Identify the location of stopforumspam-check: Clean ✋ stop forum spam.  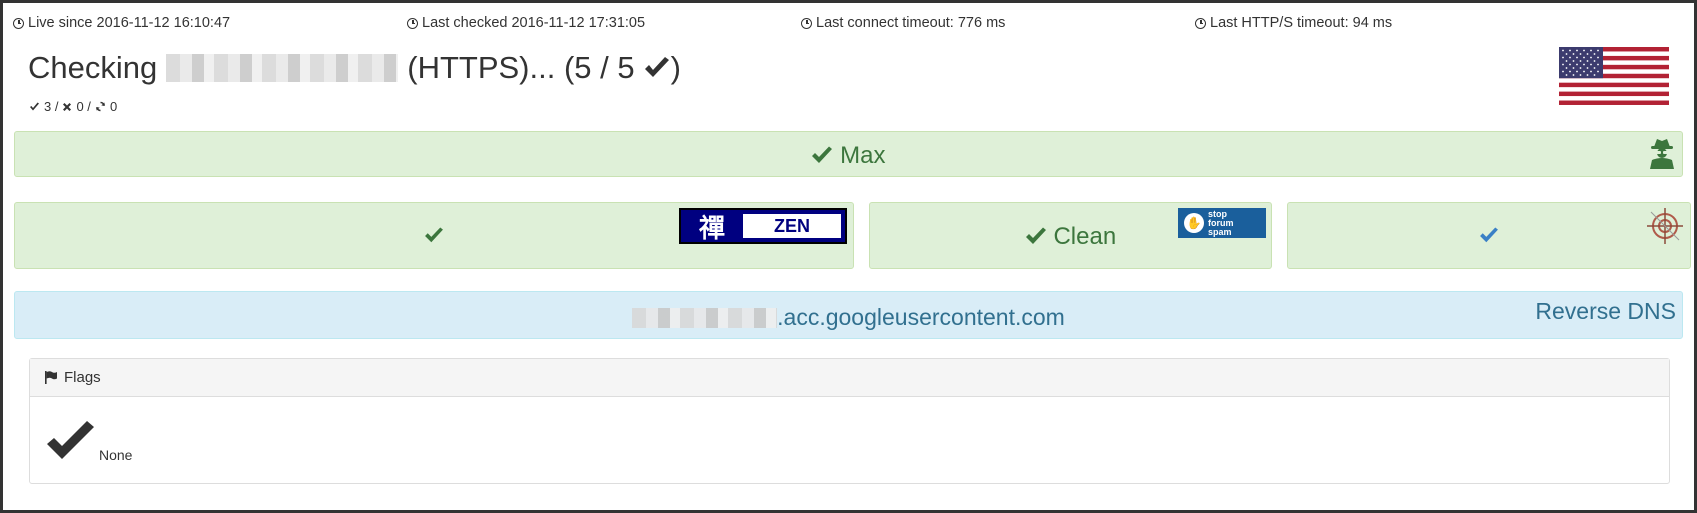
(1070, 235).